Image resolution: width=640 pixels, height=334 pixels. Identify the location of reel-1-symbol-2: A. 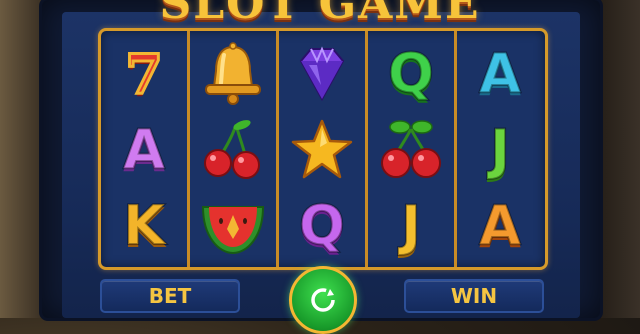
(144, 150).